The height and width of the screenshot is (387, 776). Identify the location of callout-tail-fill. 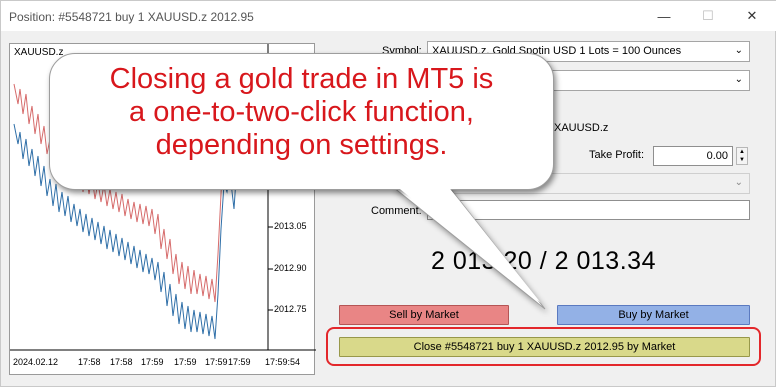
(468, 244).